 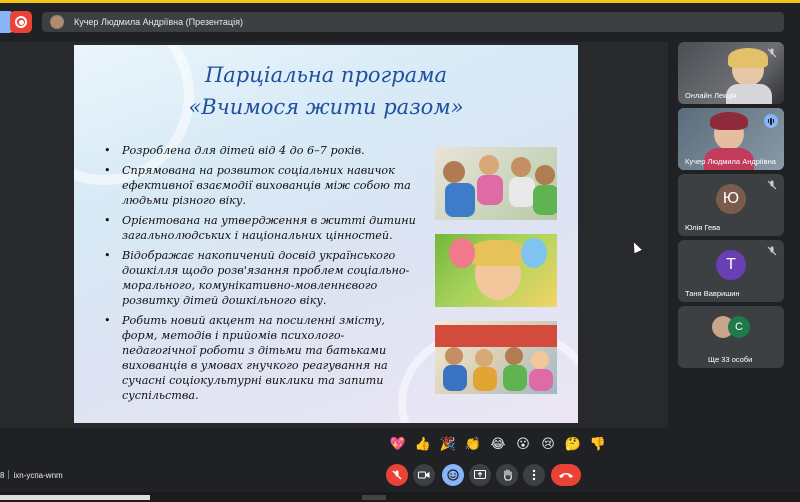 I want to click on participant-tile: Онлайн Лекція, so click(x=731, y=73).